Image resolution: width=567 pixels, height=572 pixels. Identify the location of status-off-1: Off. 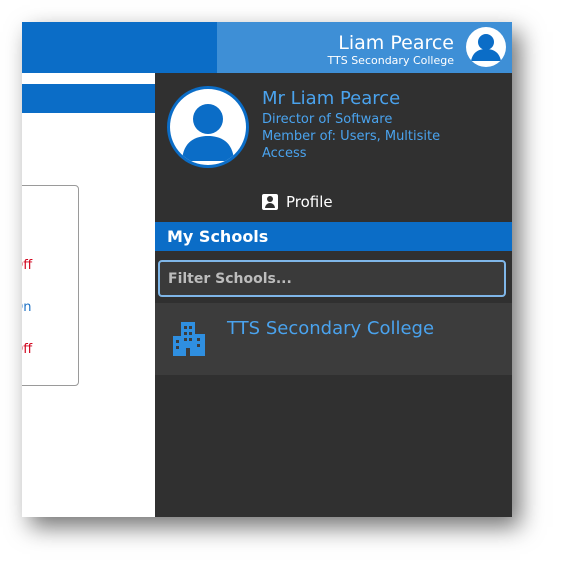
(27, 265).